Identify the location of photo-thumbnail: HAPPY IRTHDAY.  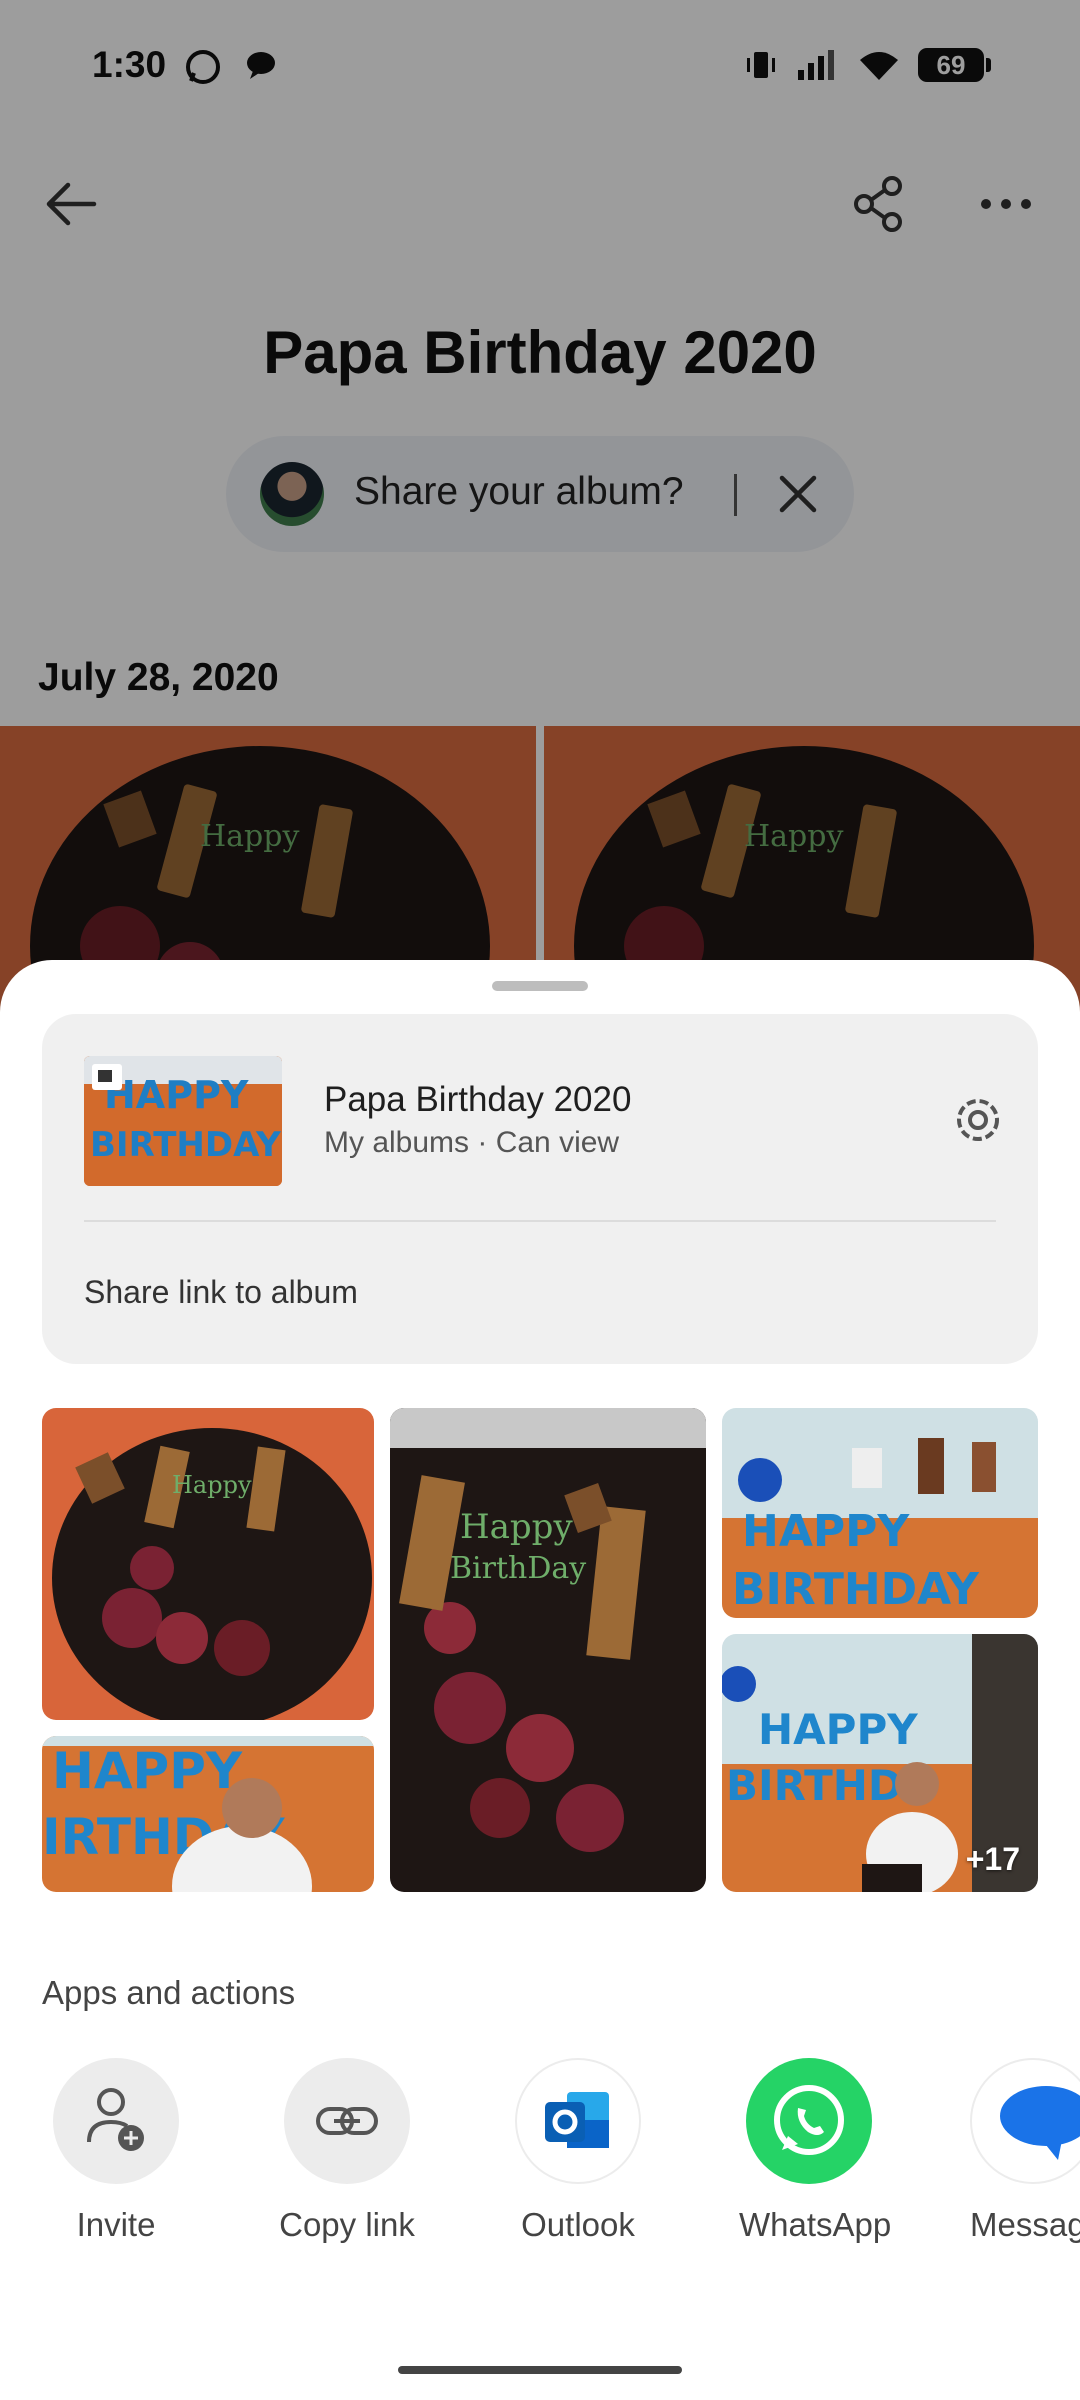
(208, 1814).